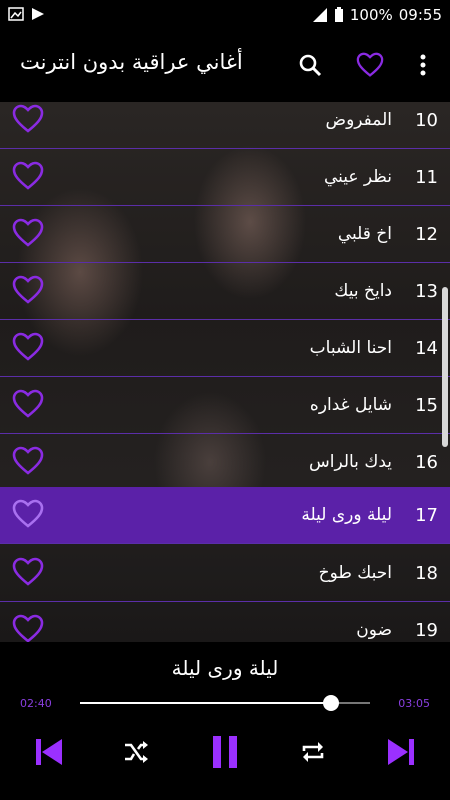 The width and height of the screenshot is (450, 800). I want to click on repeat-button, so click(313, 752).